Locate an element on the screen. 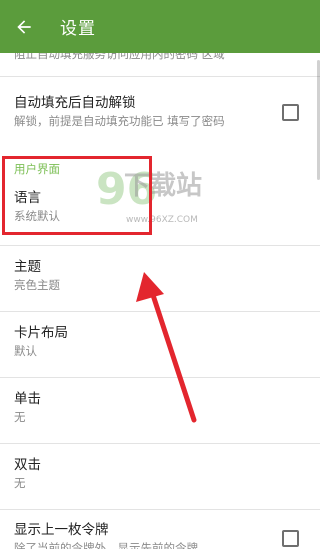 The width and height of the screenshot is (320, 549). page-title: 设置 is located at coordinates (78, 29).